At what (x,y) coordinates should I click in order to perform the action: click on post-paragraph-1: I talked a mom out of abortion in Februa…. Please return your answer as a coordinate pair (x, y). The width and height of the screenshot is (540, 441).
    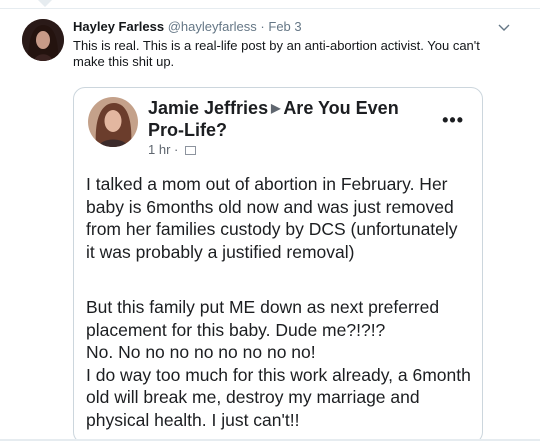
    Looking at the image, I should click on (272, 218).